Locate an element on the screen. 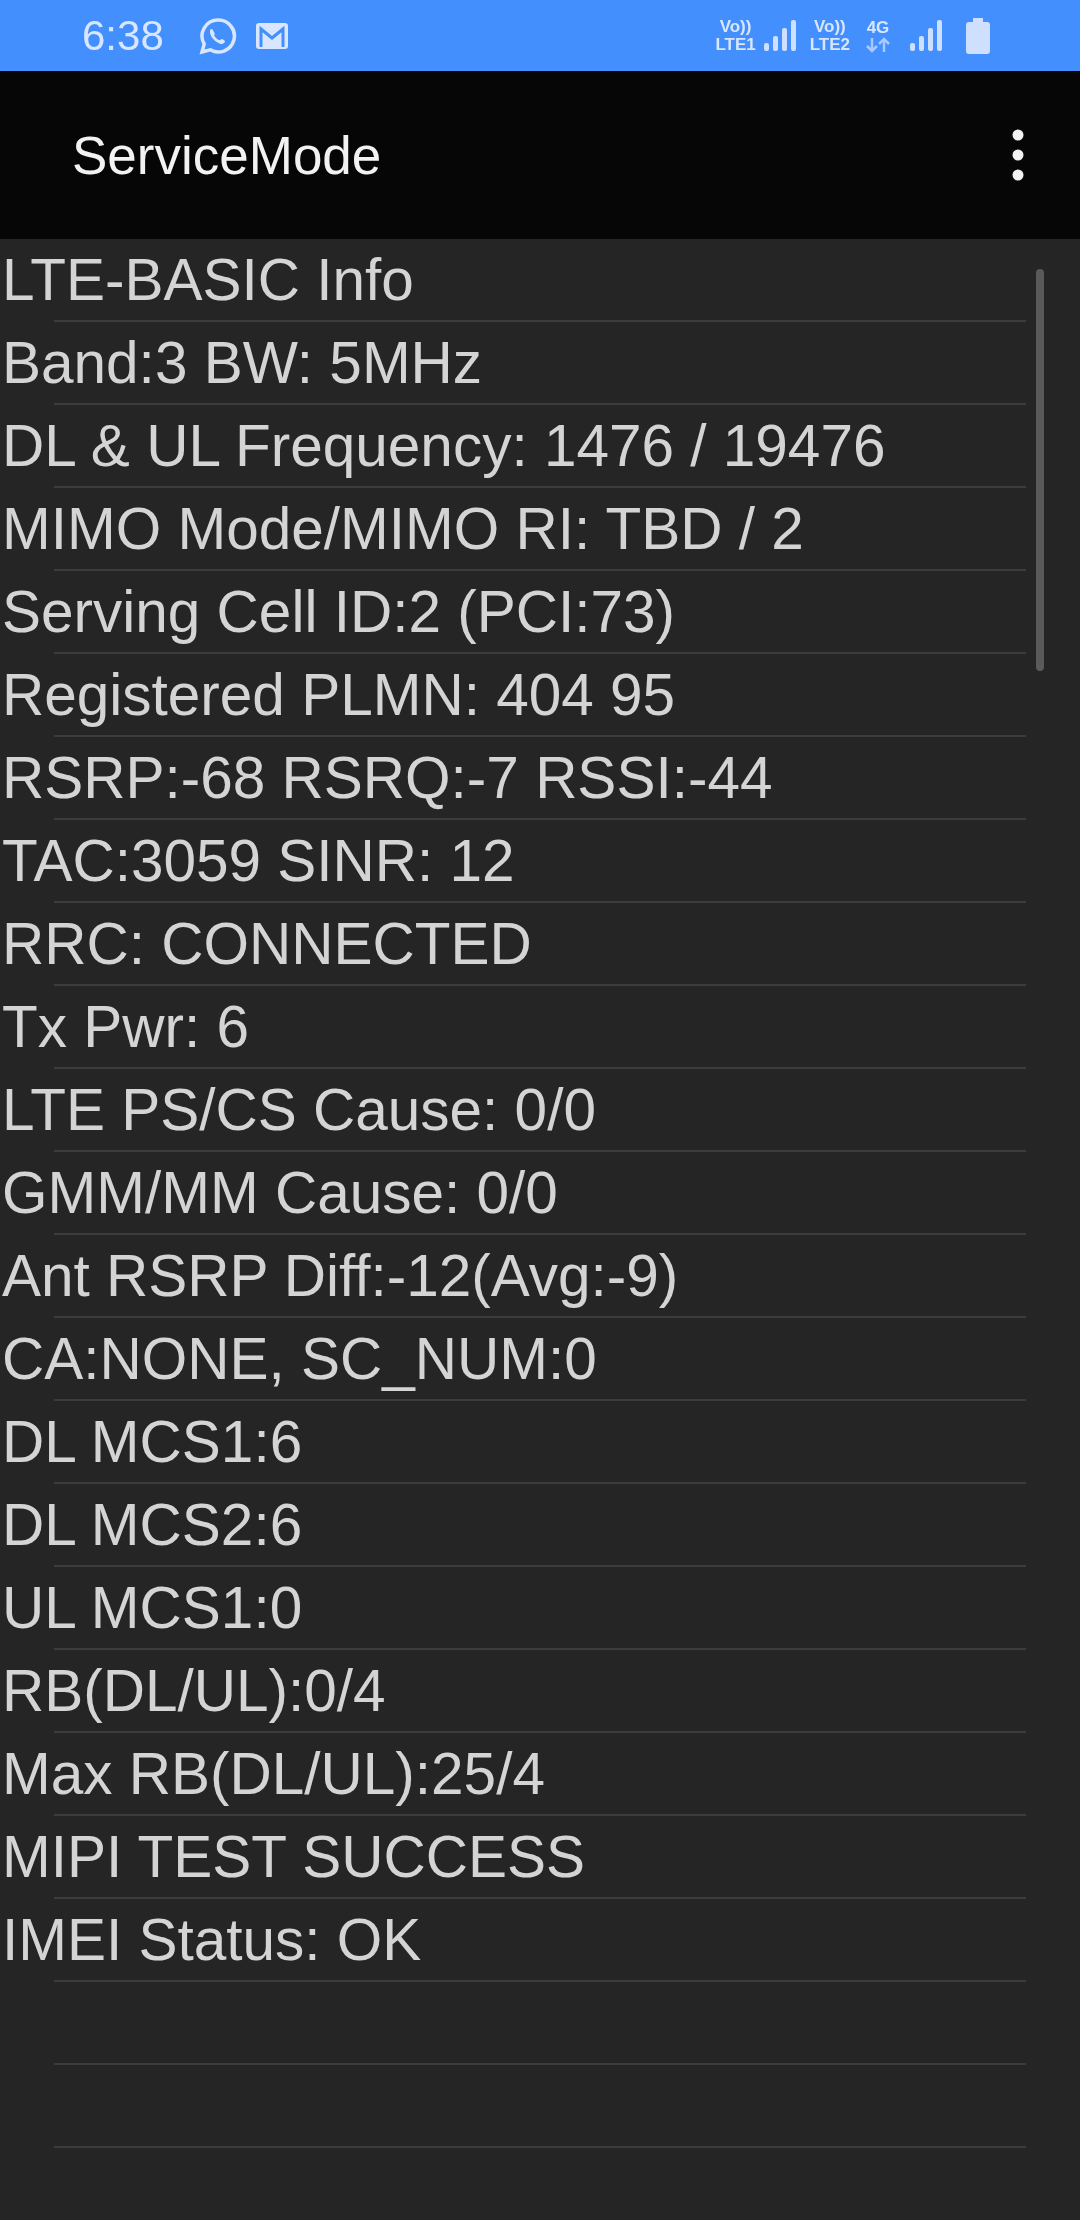  info-line: DL MCS1:6 is located at coordinates (152, 1442).